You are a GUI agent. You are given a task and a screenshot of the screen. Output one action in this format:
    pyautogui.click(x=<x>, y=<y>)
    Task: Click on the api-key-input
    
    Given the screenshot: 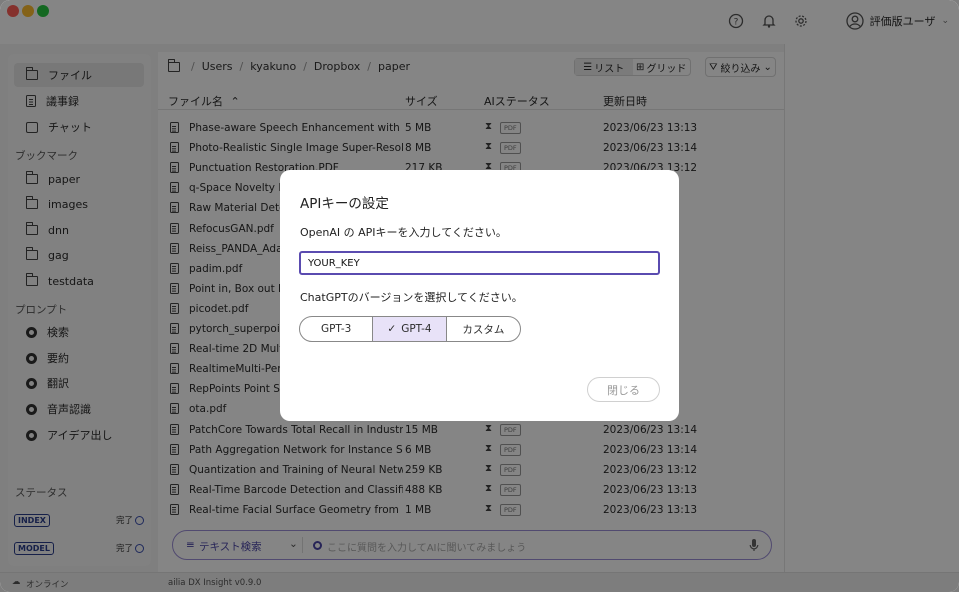 What is the action you would take?
    pyautogui.click(x=479, y=263)
    